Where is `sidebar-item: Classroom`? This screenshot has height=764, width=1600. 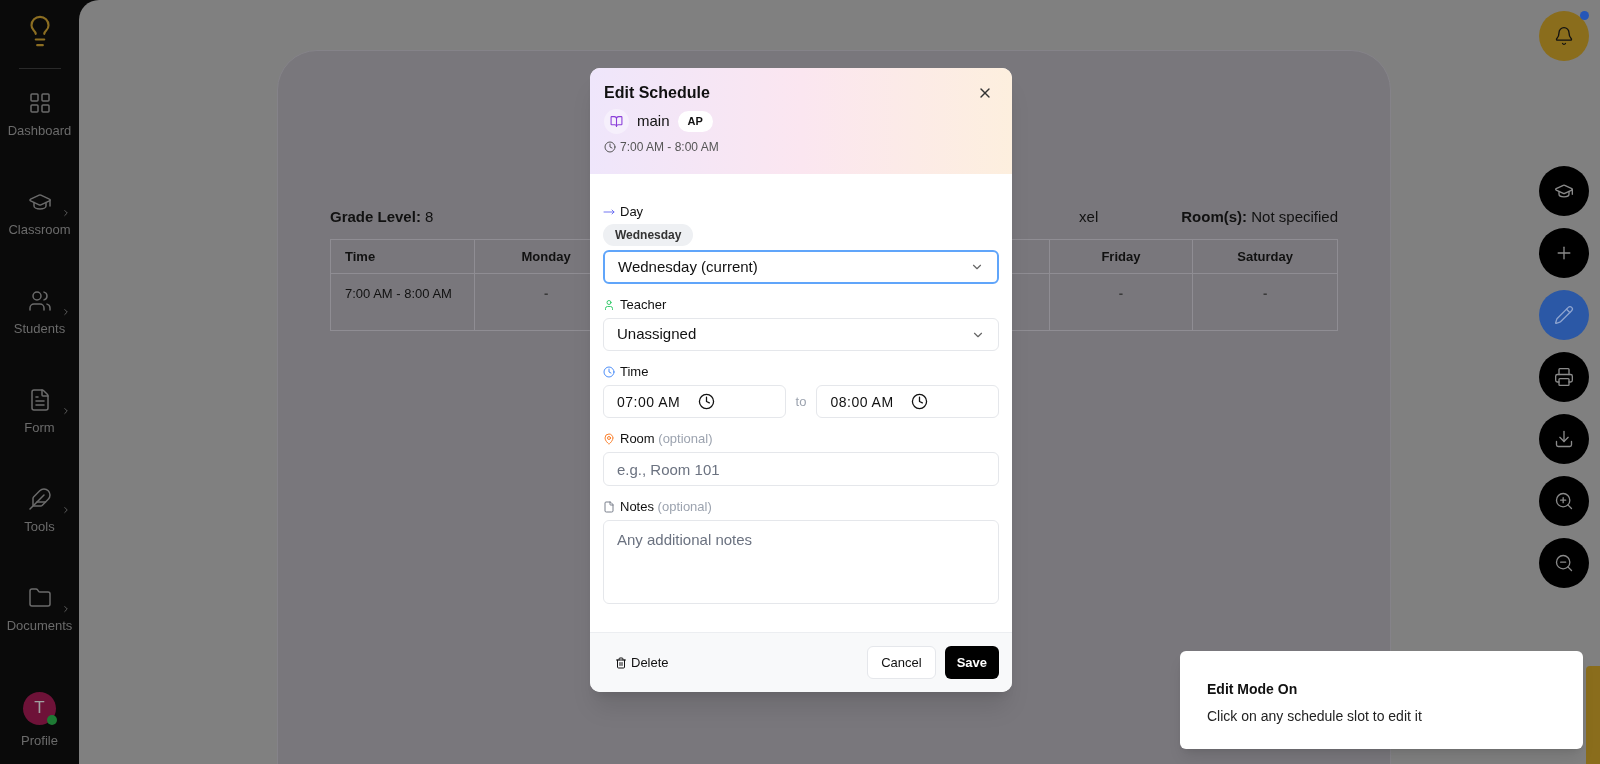 sidebar-item: Classroom is located at coordinates (39, 214).